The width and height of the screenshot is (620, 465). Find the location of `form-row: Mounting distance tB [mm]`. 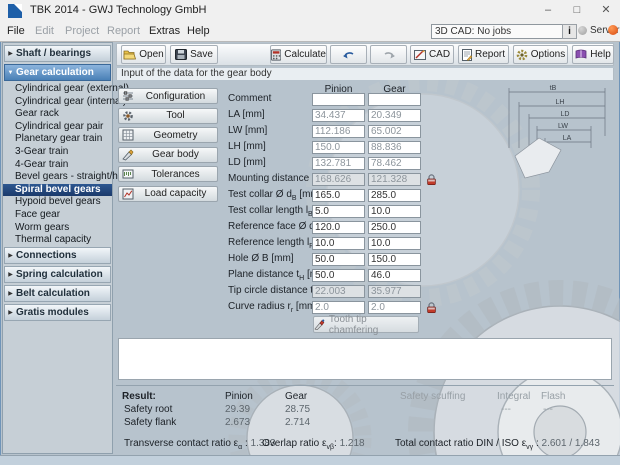

form-row: Mounting distance tB [mm] is located at coordinates (310, 180).